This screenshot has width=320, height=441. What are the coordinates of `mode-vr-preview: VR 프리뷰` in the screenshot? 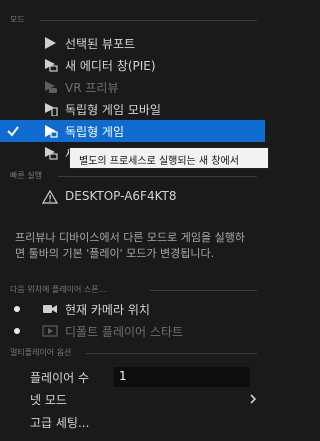 It's located at (132, 87).